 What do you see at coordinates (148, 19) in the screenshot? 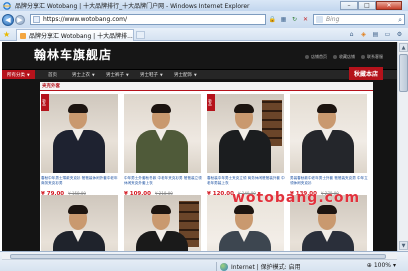
I see `url-field: https://www.wotobang.com/` at bounding box center [148, 19].